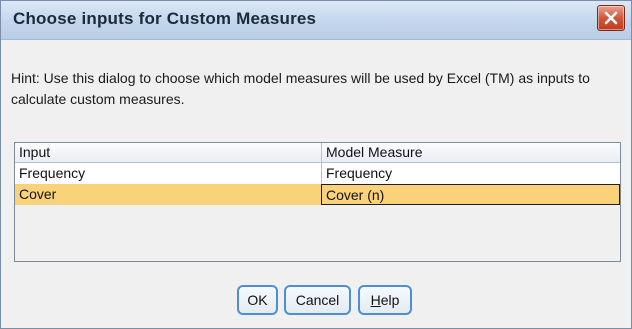 The height and width of the screenshot is (329, 632). What do you see at coordinates (470, 173) in the screenshot?
I see `model-measure-cell: Frequency` at bounding box center [470, 173].